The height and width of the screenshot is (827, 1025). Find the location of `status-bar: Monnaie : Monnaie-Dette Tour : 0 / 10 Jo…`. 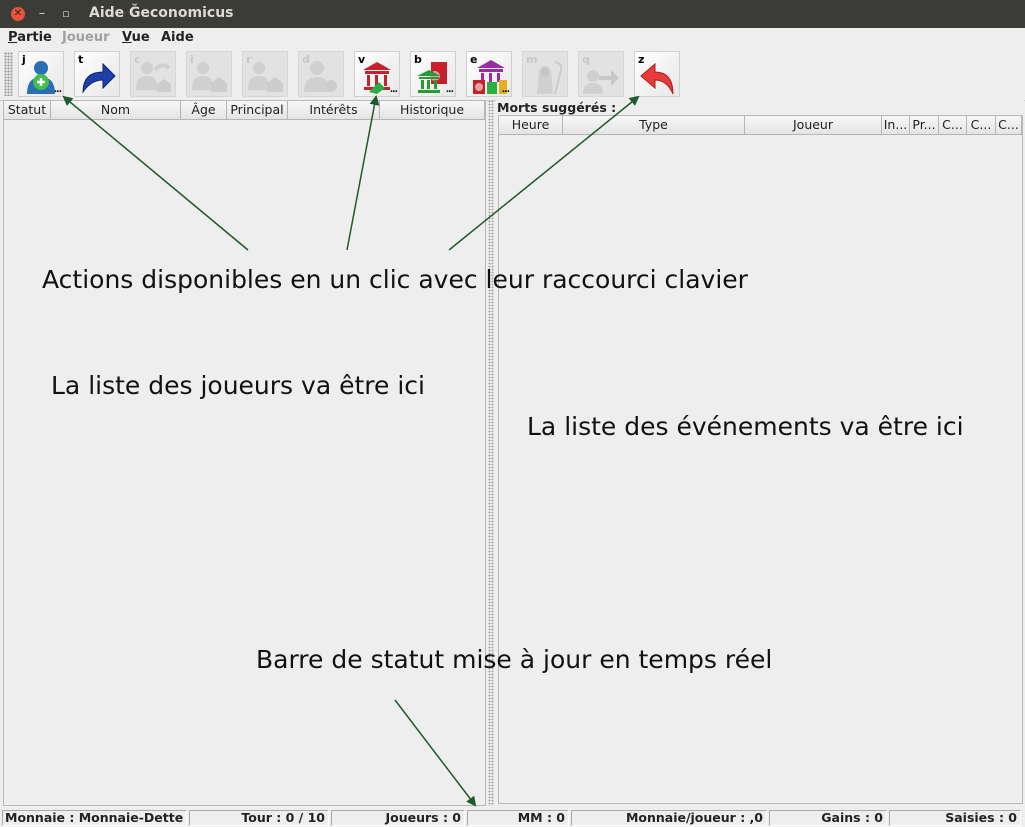

status-bar: Monnaie : Monnaie-Dette Tour : 0 / 10 Jo… is located at coordinates (512, 817).